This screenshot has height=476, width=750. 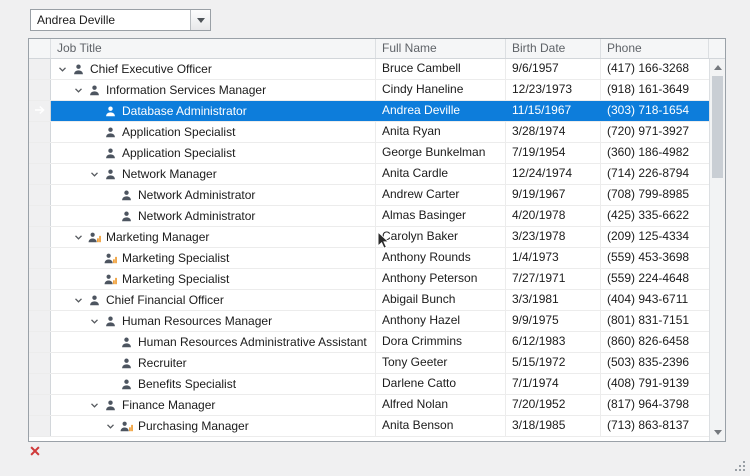 I want to click on cell-birth-date: 7/20/1952, so click(x=553, y=405).